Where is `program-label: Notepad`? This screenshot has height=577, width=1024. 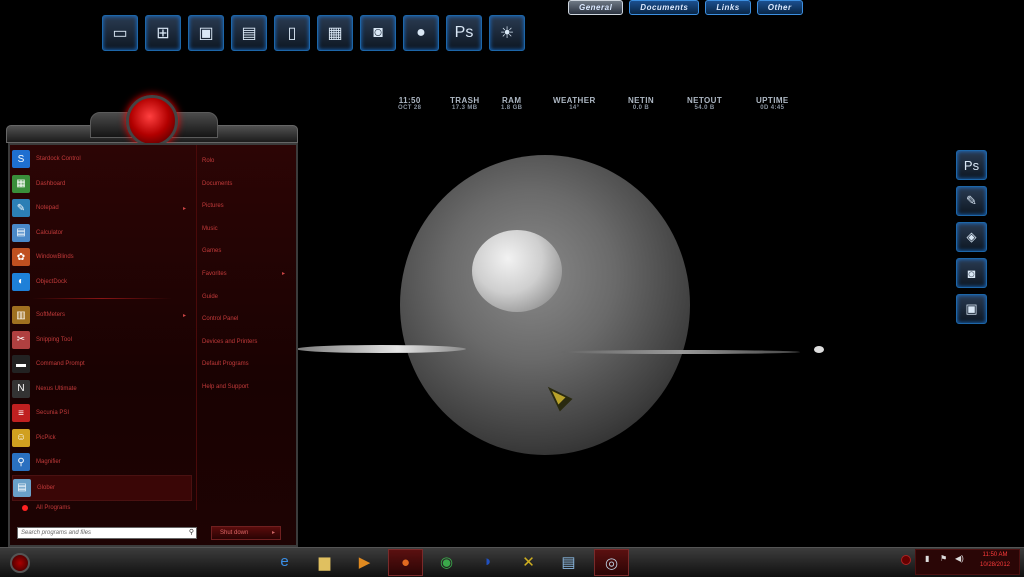
program-label: Notepad is located at coordinates (47, 208).